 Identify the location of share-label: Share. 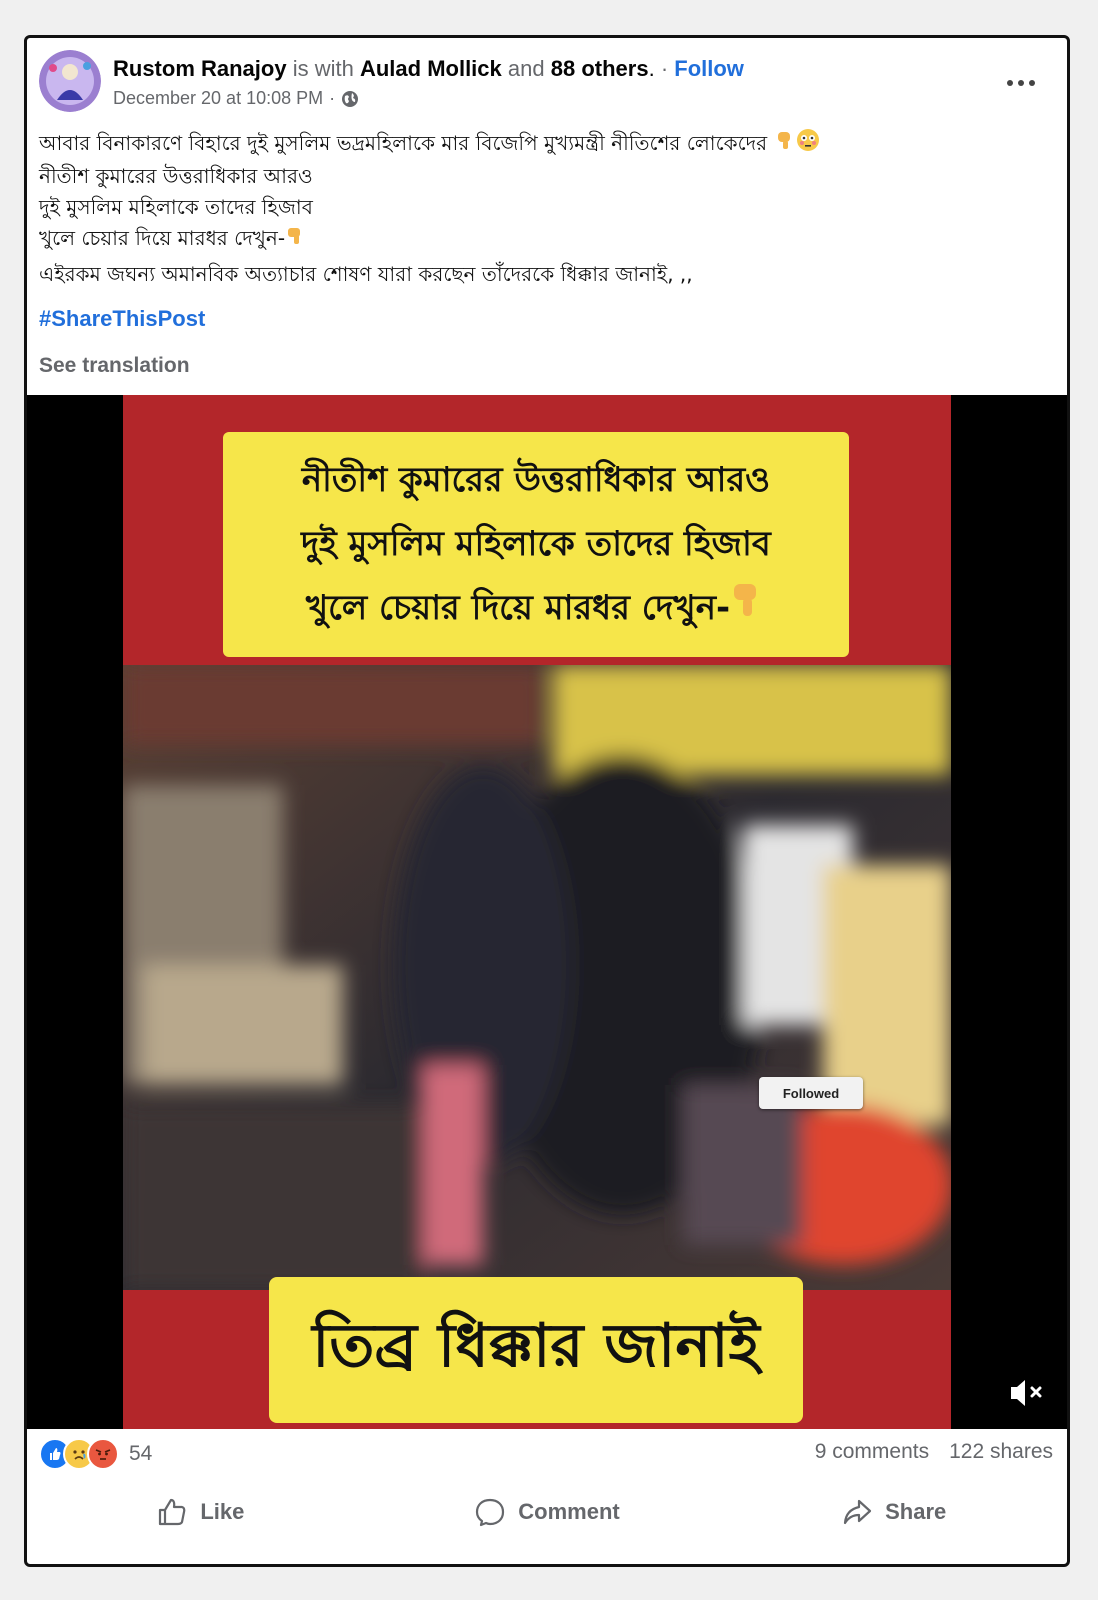
(916, 1511).